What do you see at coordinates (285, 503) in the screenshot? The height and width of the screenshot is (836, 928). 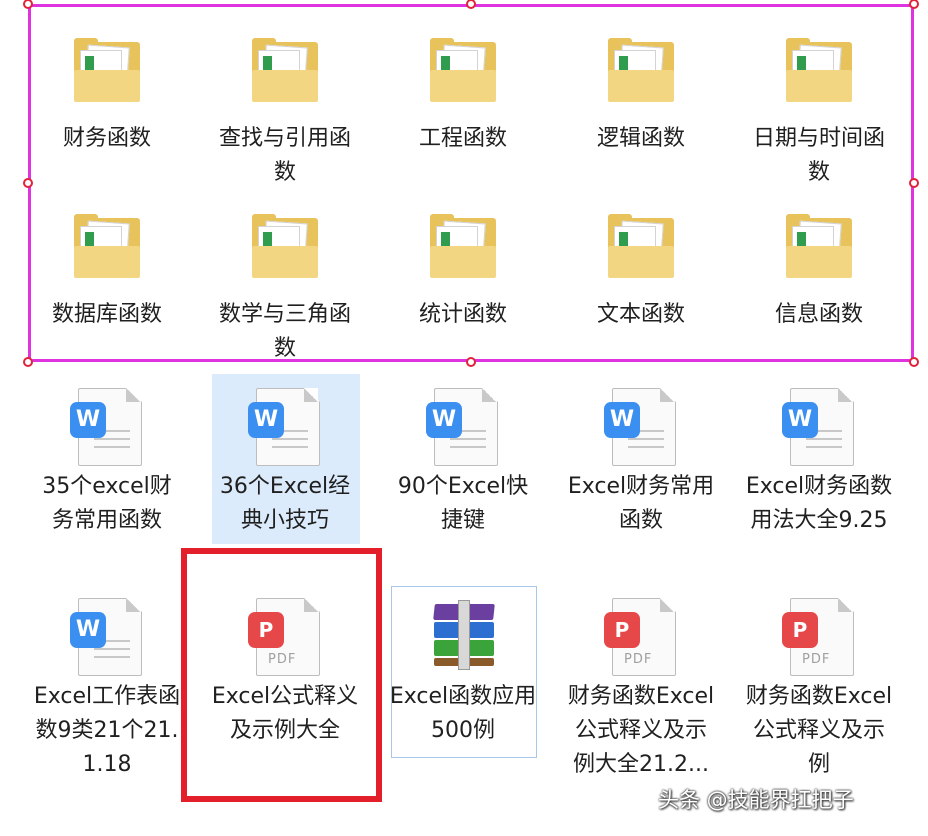 I see `file-label: 36个Excel经典小技巧` at bounding box center [285, 503].